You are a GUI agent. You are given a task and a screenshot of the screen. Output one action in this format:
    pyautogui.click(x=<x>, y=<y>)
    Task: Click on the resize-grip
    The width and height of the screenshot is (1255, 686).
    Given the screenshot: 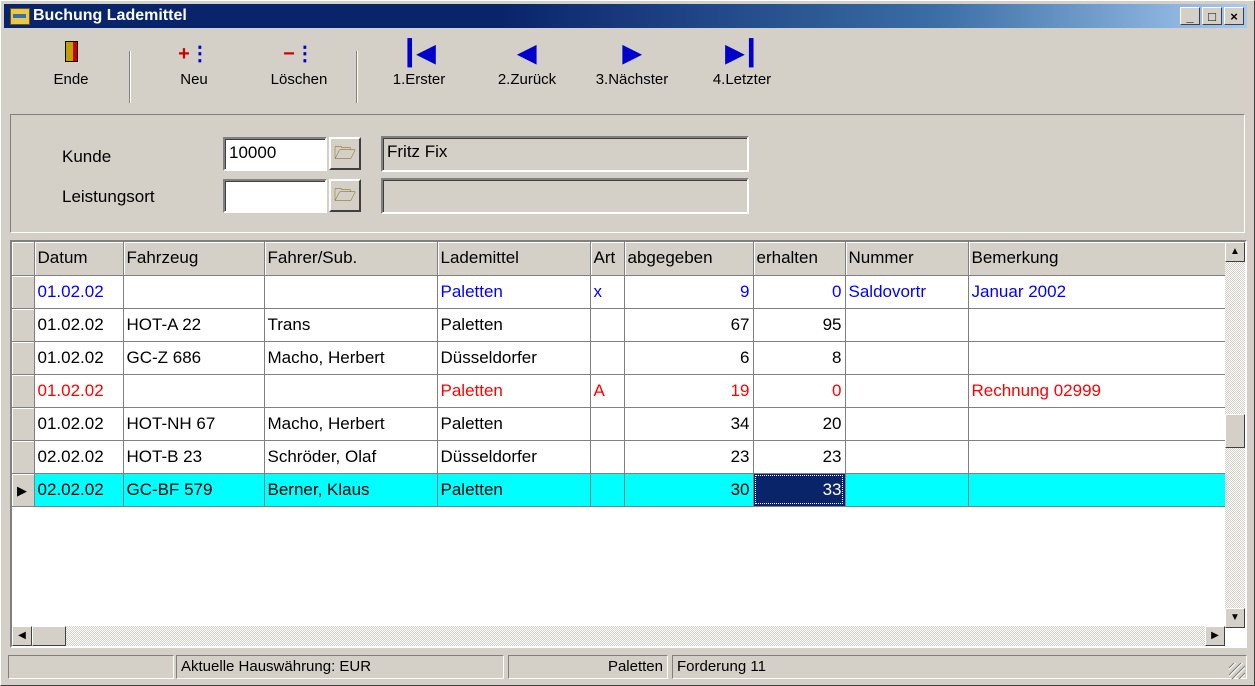 What is the action you would take?
    pyautogui.click(x=1237, y=671)
    